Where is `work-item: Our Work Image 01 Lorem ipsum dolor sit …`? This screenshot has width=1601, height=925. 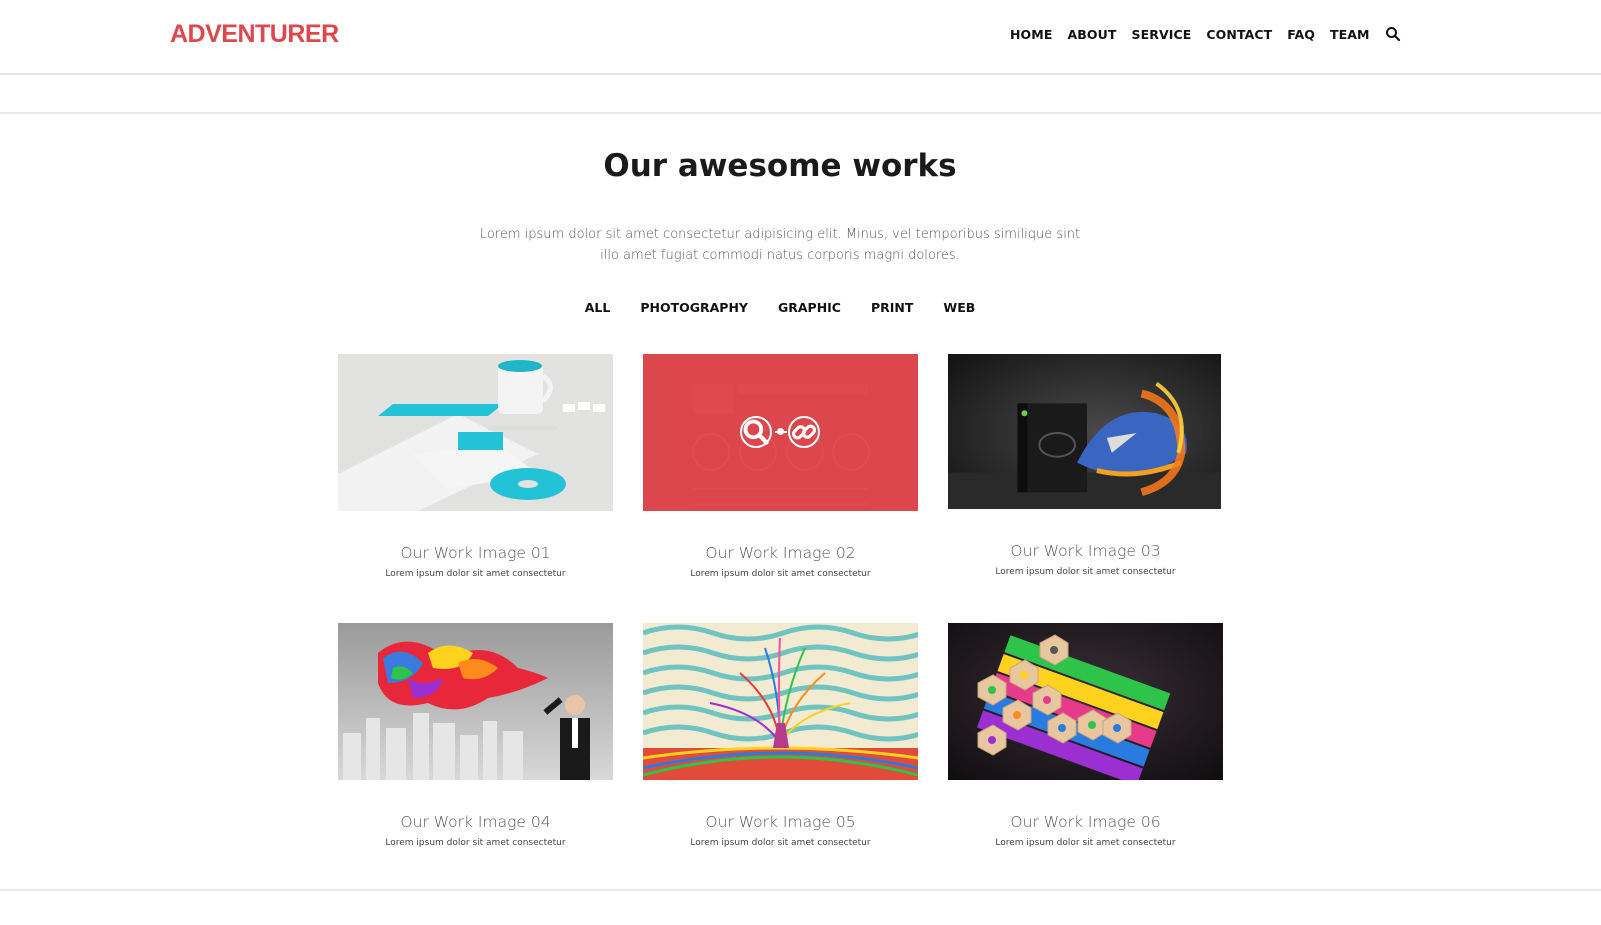 work-item: Our Work Image 01 Lorem ipsum dolor sit … is located at coordinates (475, 466).